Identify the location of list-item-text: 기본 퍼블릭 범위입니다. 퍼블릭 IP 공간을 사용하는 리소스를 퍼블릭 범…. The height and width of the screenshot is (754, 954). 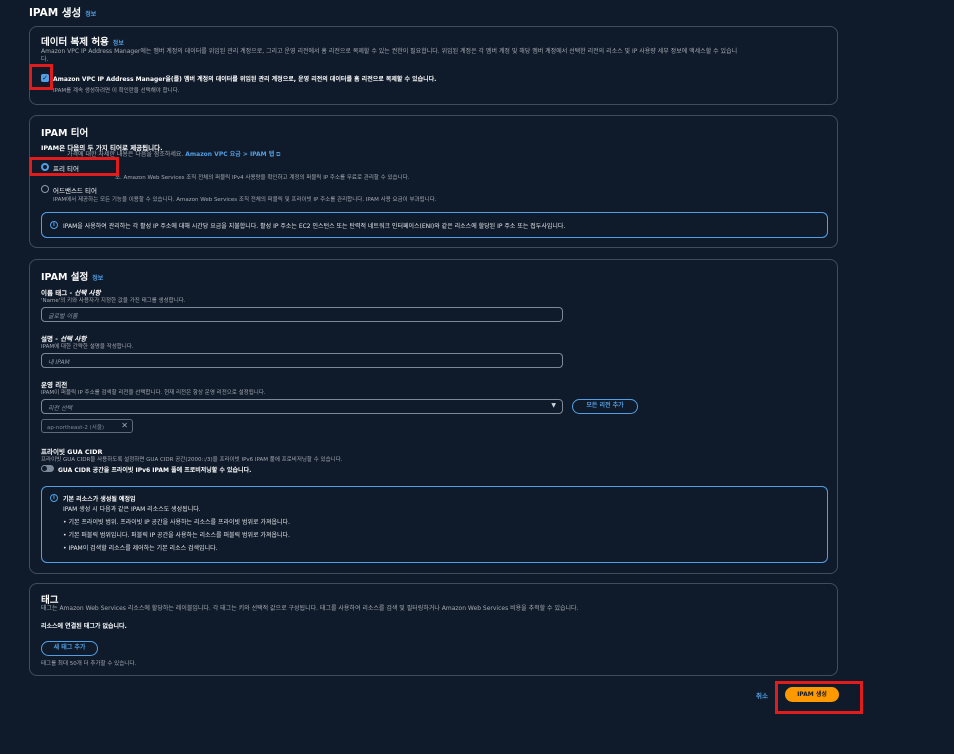
(179, 535).